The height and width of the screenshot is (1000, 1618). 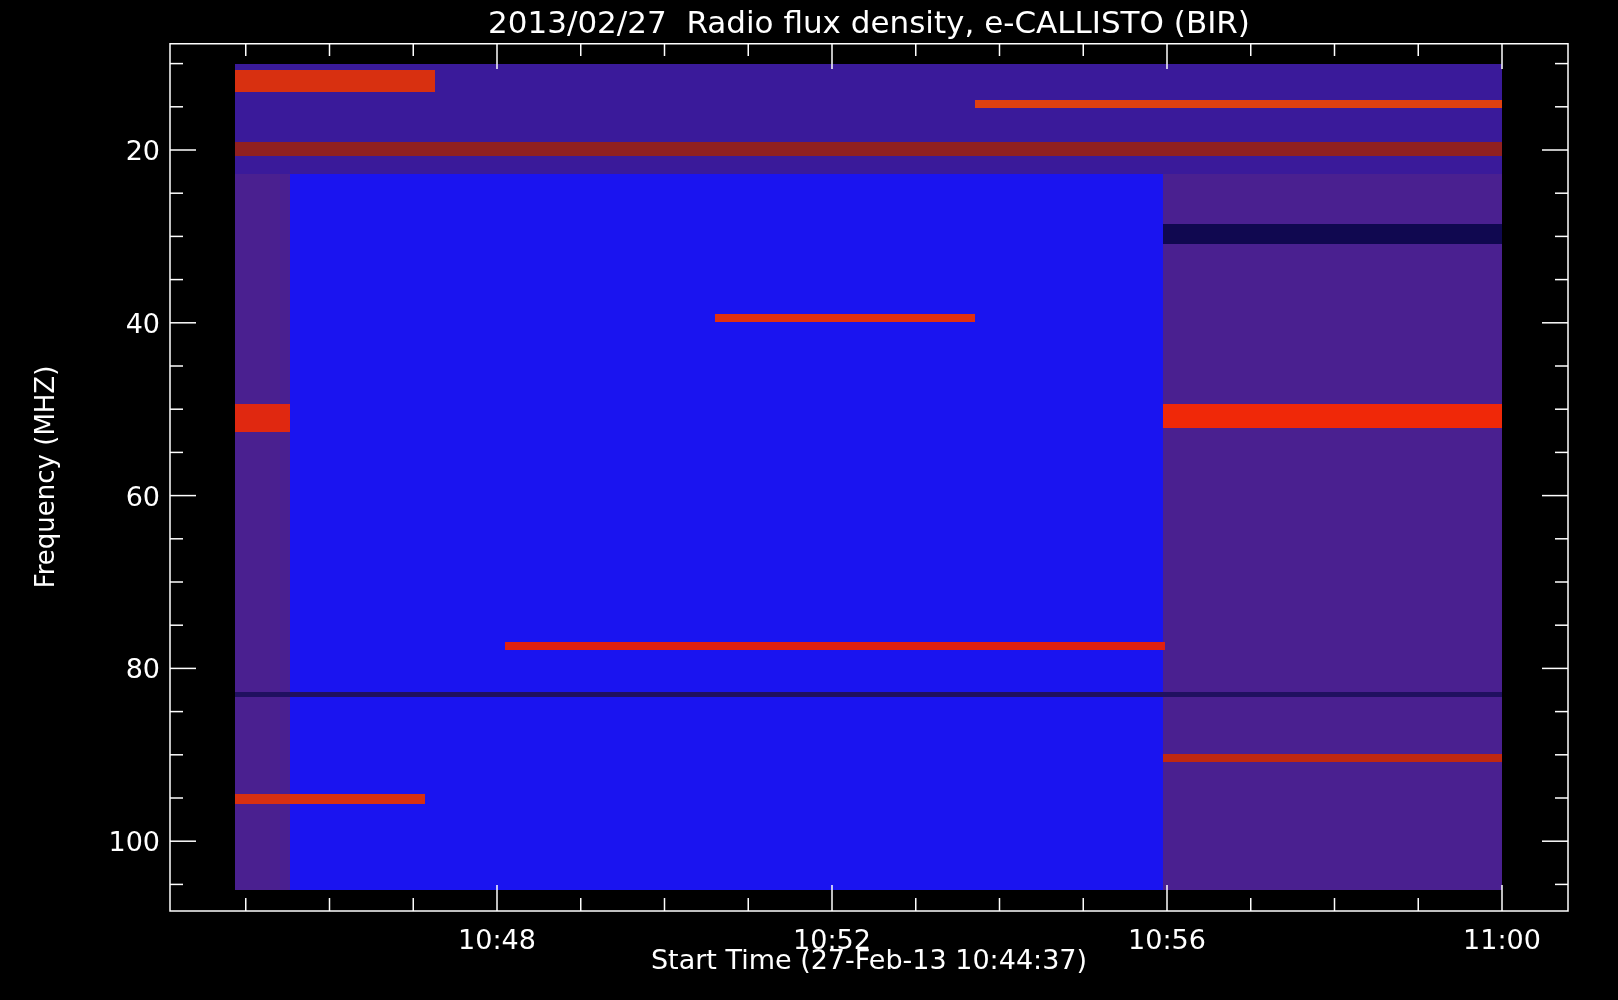 What do you see at coordinates (1502, 939) in the screenshot?
I see `x-tick-label: 11:00` at bounding box center [1502, 939].